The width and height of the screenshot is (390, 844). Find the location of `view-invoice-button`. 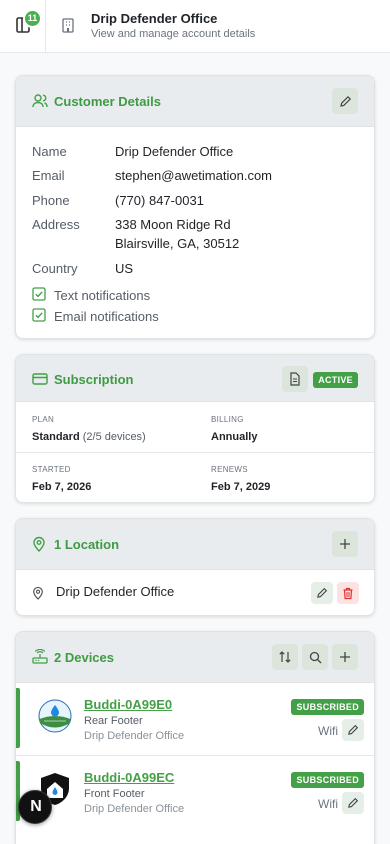

view-invoice-button is located at coordinates (295, 379).